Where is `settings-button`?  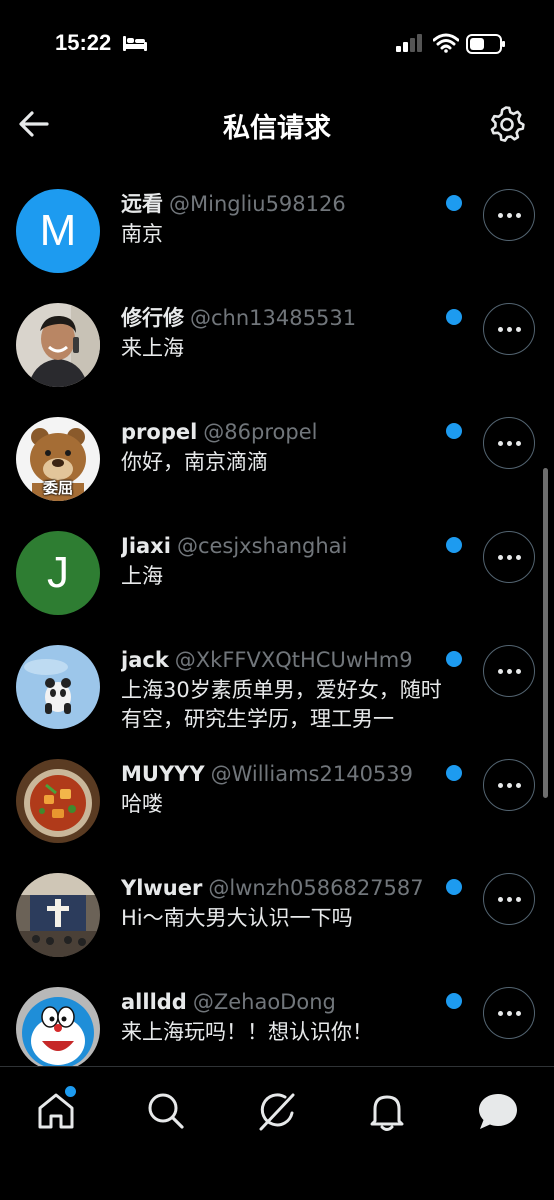 settings-button is located at coordinates (506, 124).